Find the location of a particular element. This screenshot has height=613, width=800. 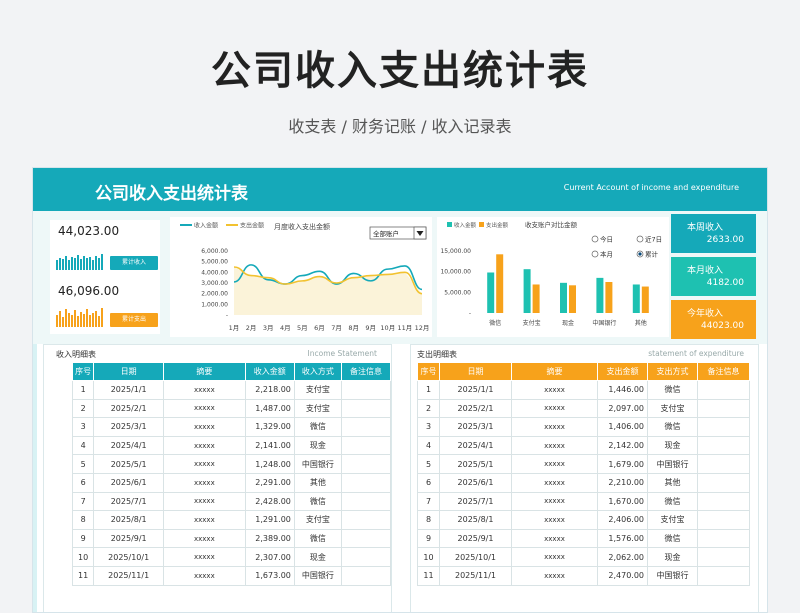

table-cell: 1,291.00 is located at coordinates (269, 520).